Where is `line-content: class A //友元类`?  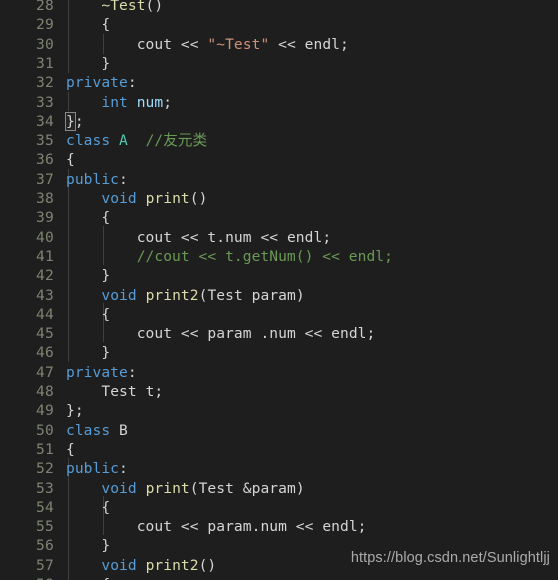 line-content: class A //友元类 is located at coordinates (136, 140).